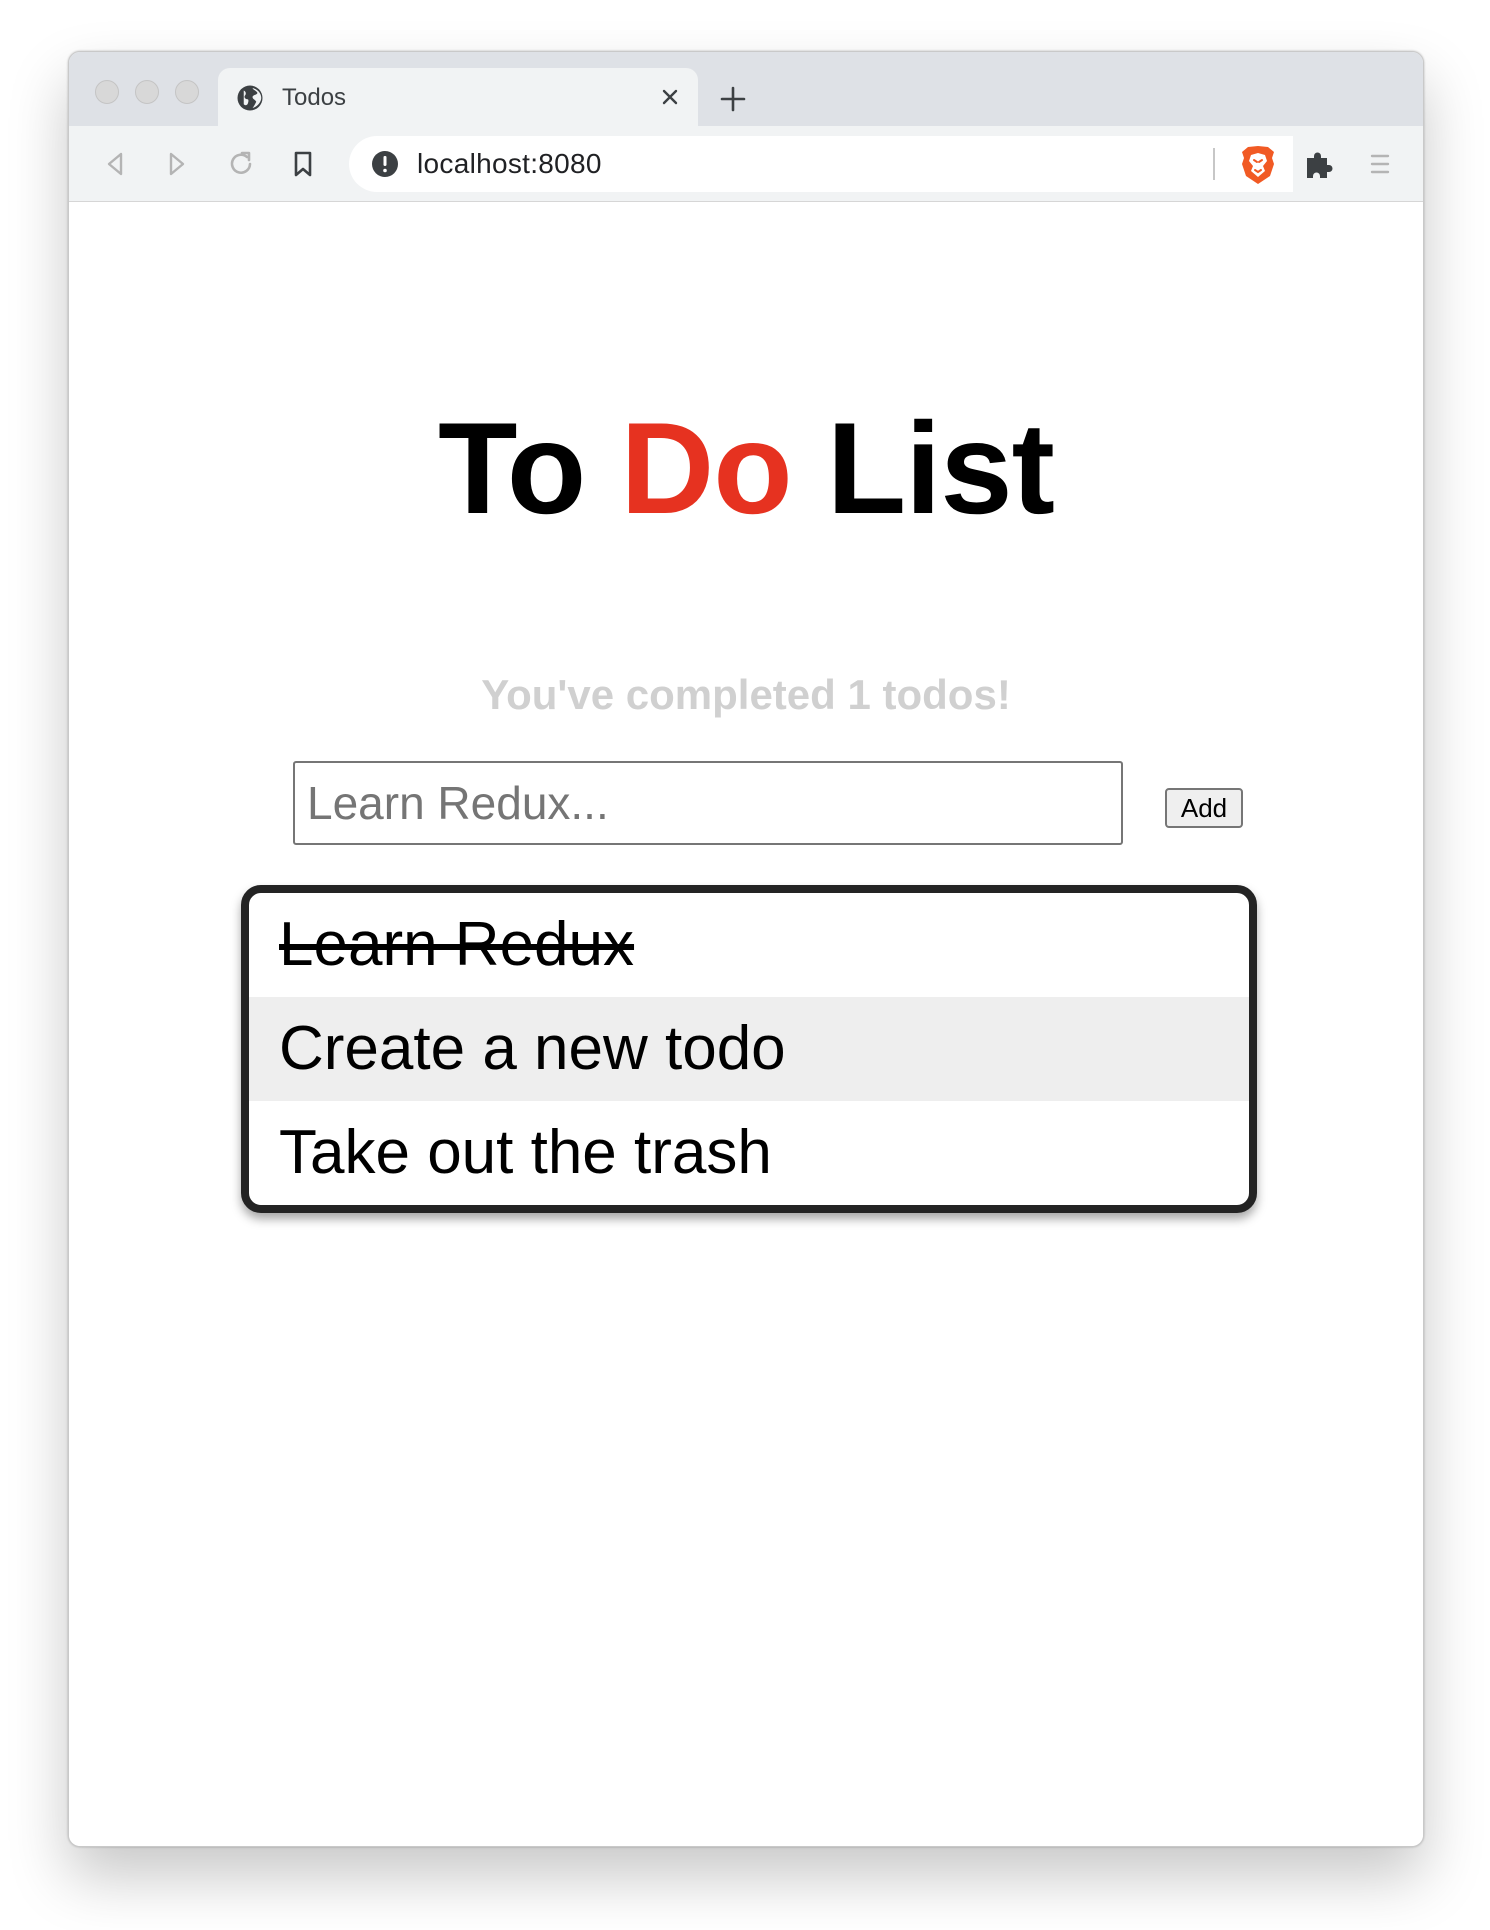 This screenshot has height=1930, width=1490. Describe the element at coordinates (458, 97) in the screenshot. I see `tab-todos: Todos` at that location.